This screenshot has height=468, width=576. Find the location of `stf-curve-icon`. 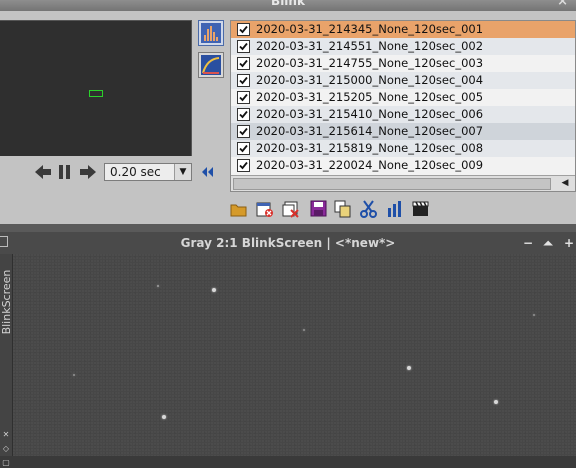

stf-curve-icon is located at coordinates (211, 65).